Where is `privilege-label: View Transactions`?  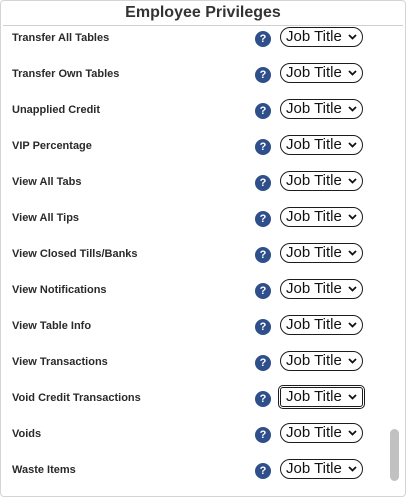
privilege-label: View Transactions is located at coordinates (60, 362).